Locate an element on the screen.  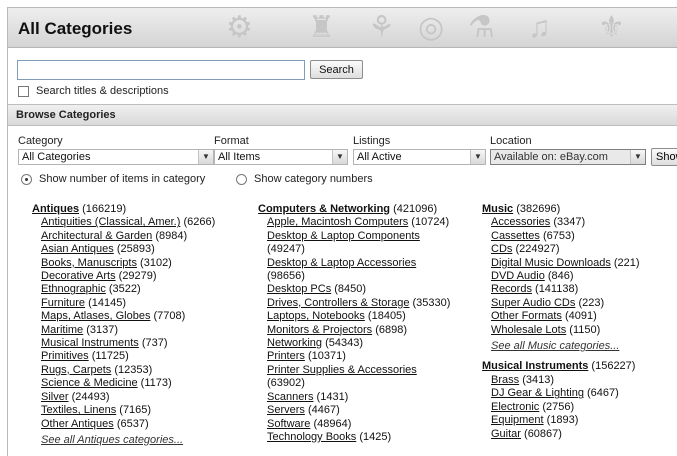
search-titles-descriptions-checkbox is located at coordinates (23, 91).